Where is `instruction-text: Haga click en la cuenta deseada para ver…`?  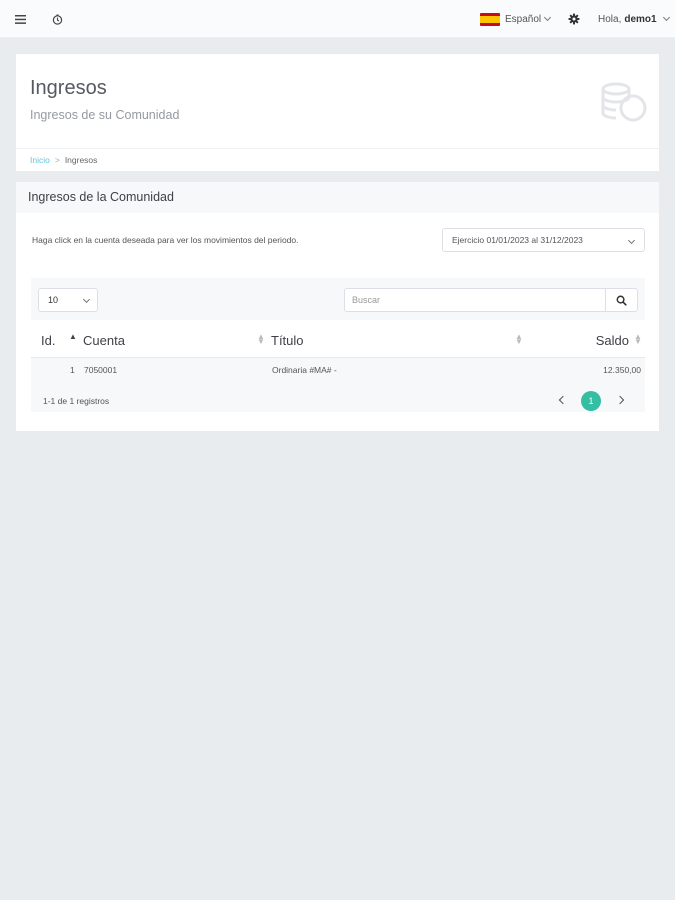
instruction-text: Haga click en la cuenta deseada para ver… is located at coordinates (165, 240).